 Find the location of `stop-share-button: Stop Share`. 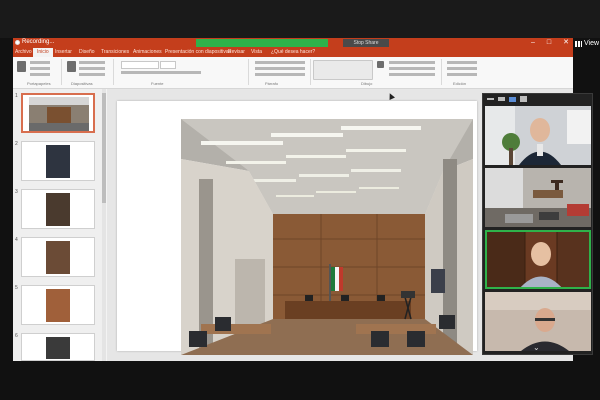

stop-share-button: Stop Share is located at coordinates (366, 43).